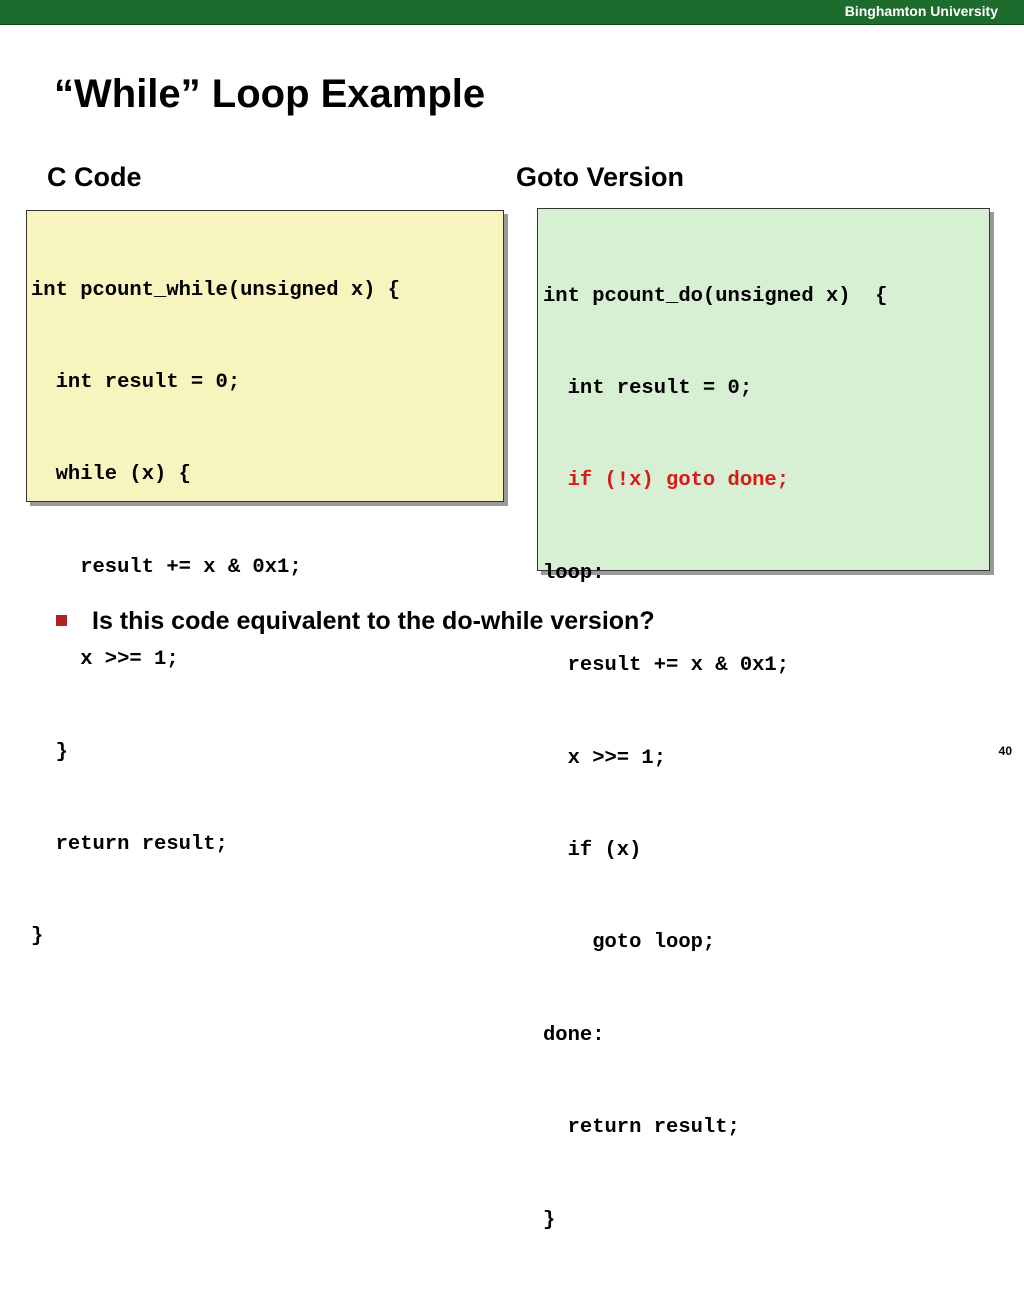 The width and height of the screenshot is (1024, 1298). I want to click on highlighted-code-line: if (!x) goto done;, so click(666, 481).